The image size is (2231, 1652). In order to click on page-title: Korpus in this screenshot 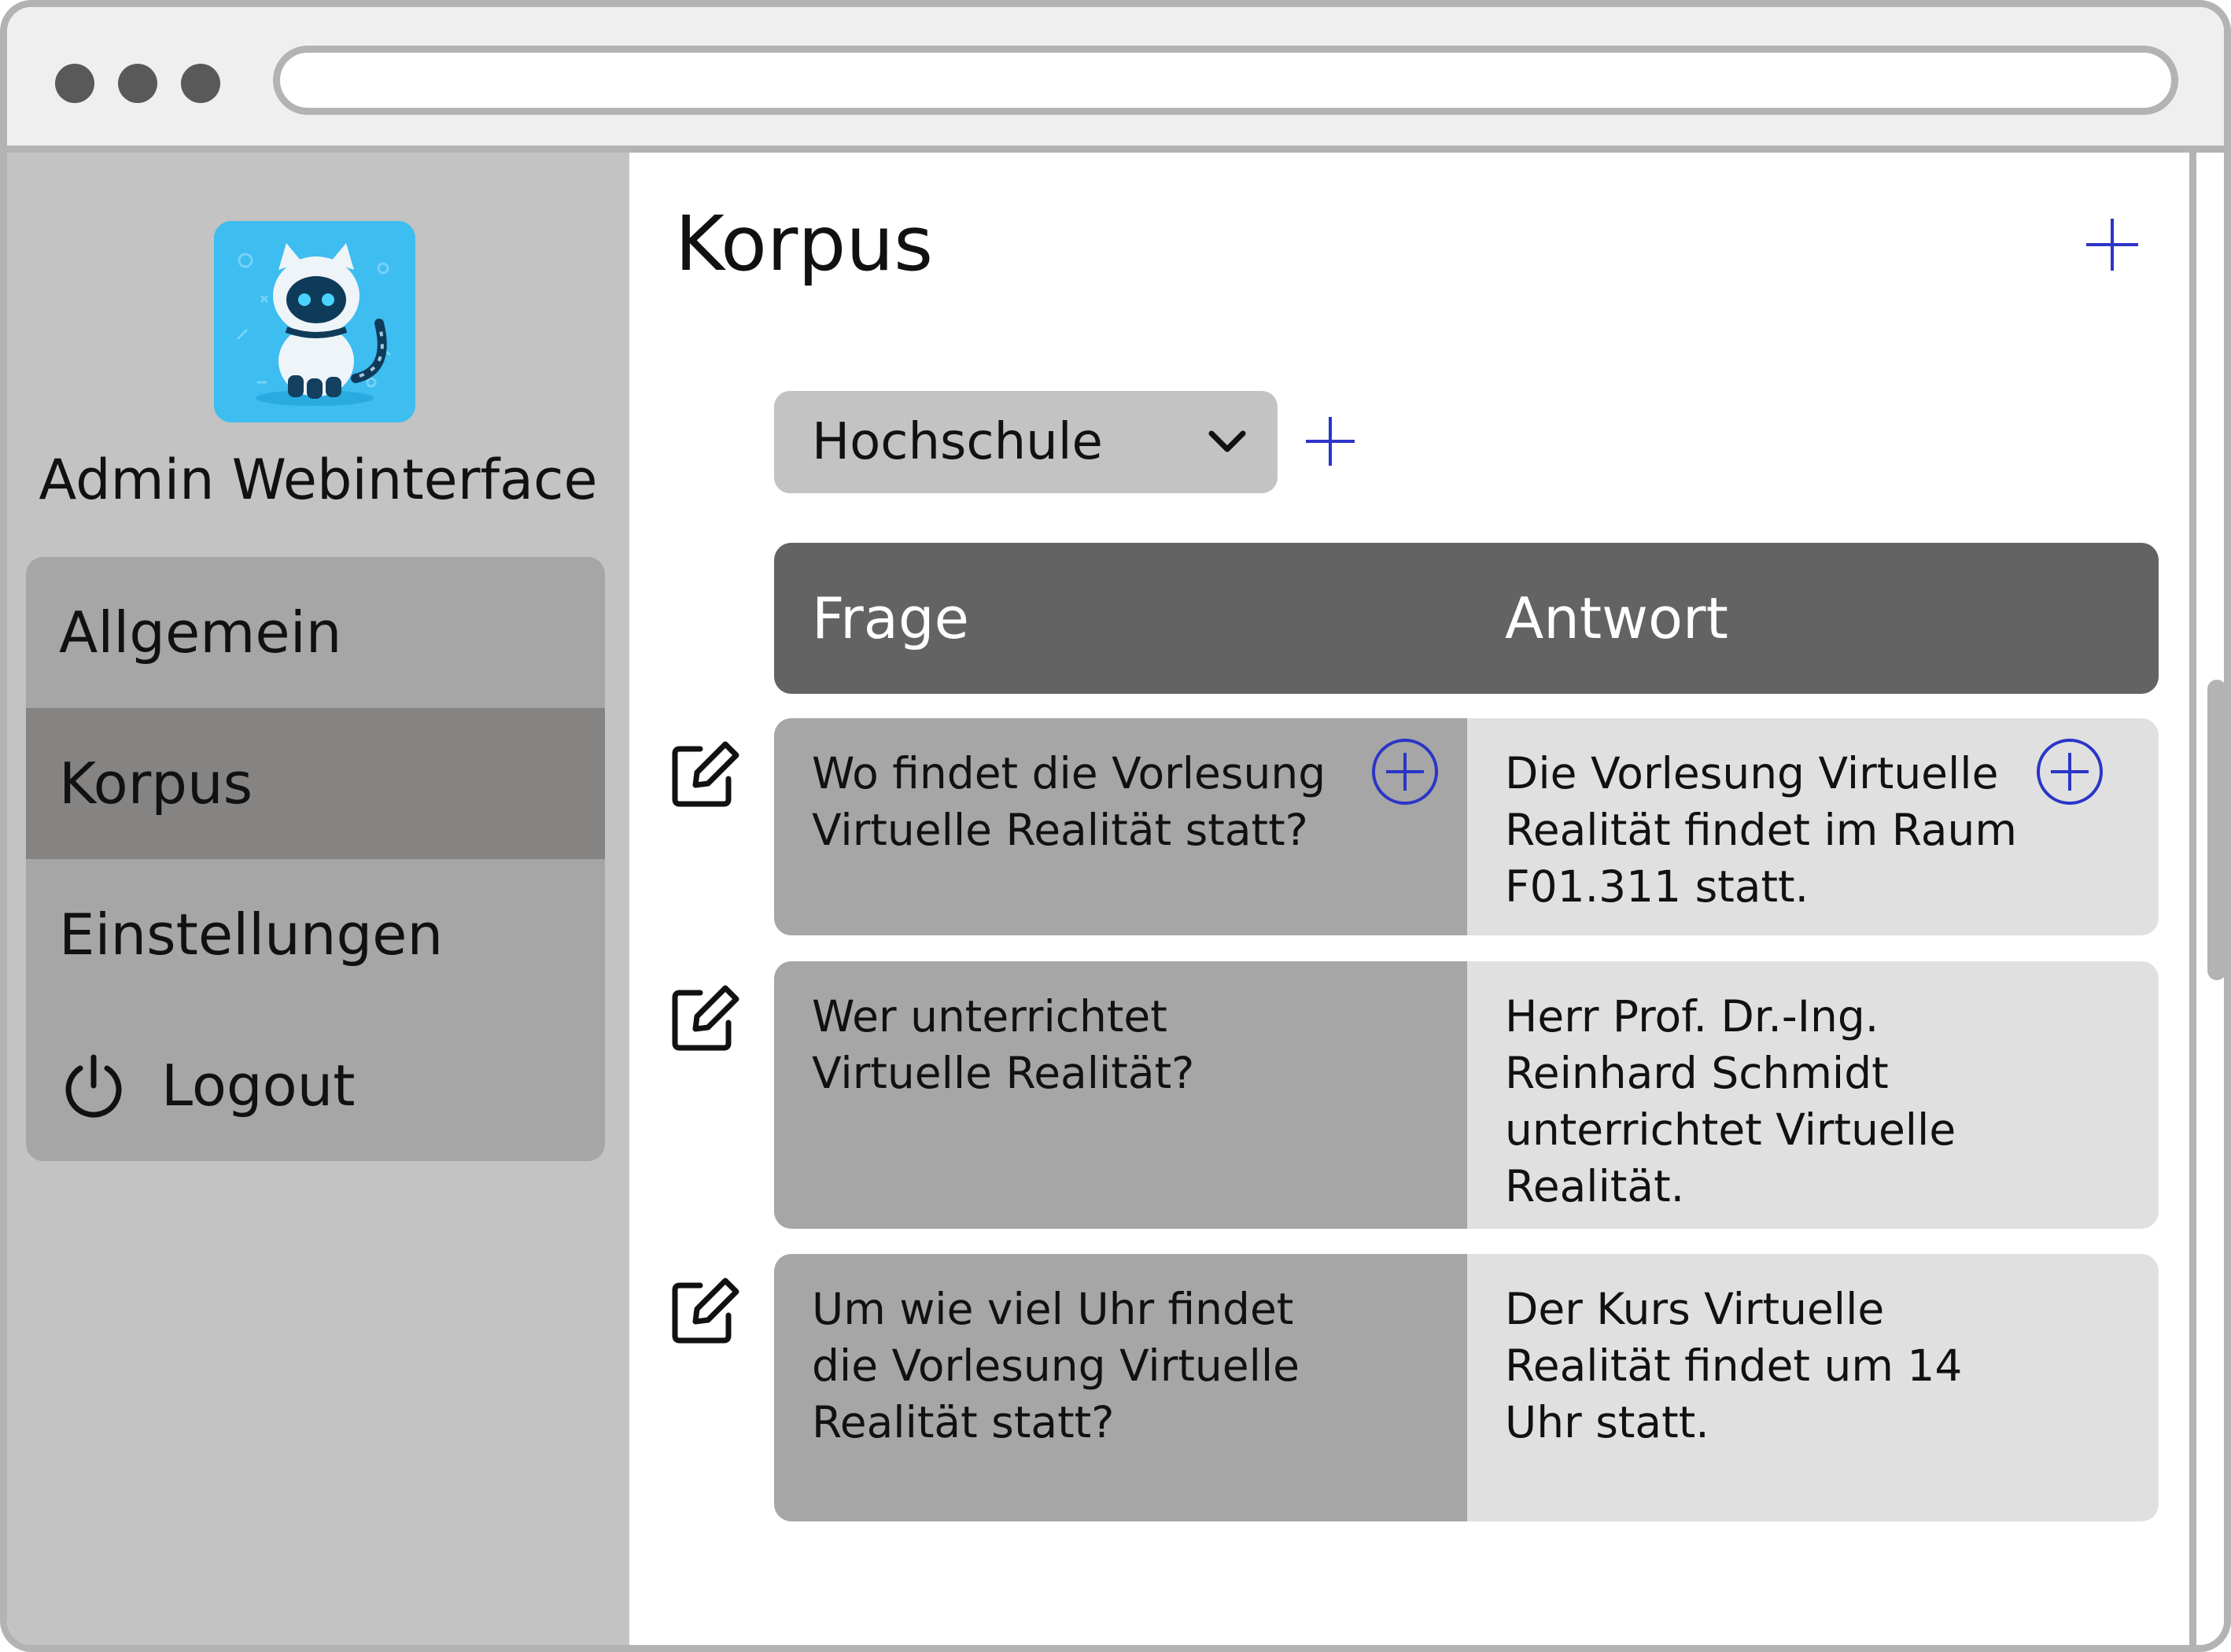, I will do `click(804, 244)`.